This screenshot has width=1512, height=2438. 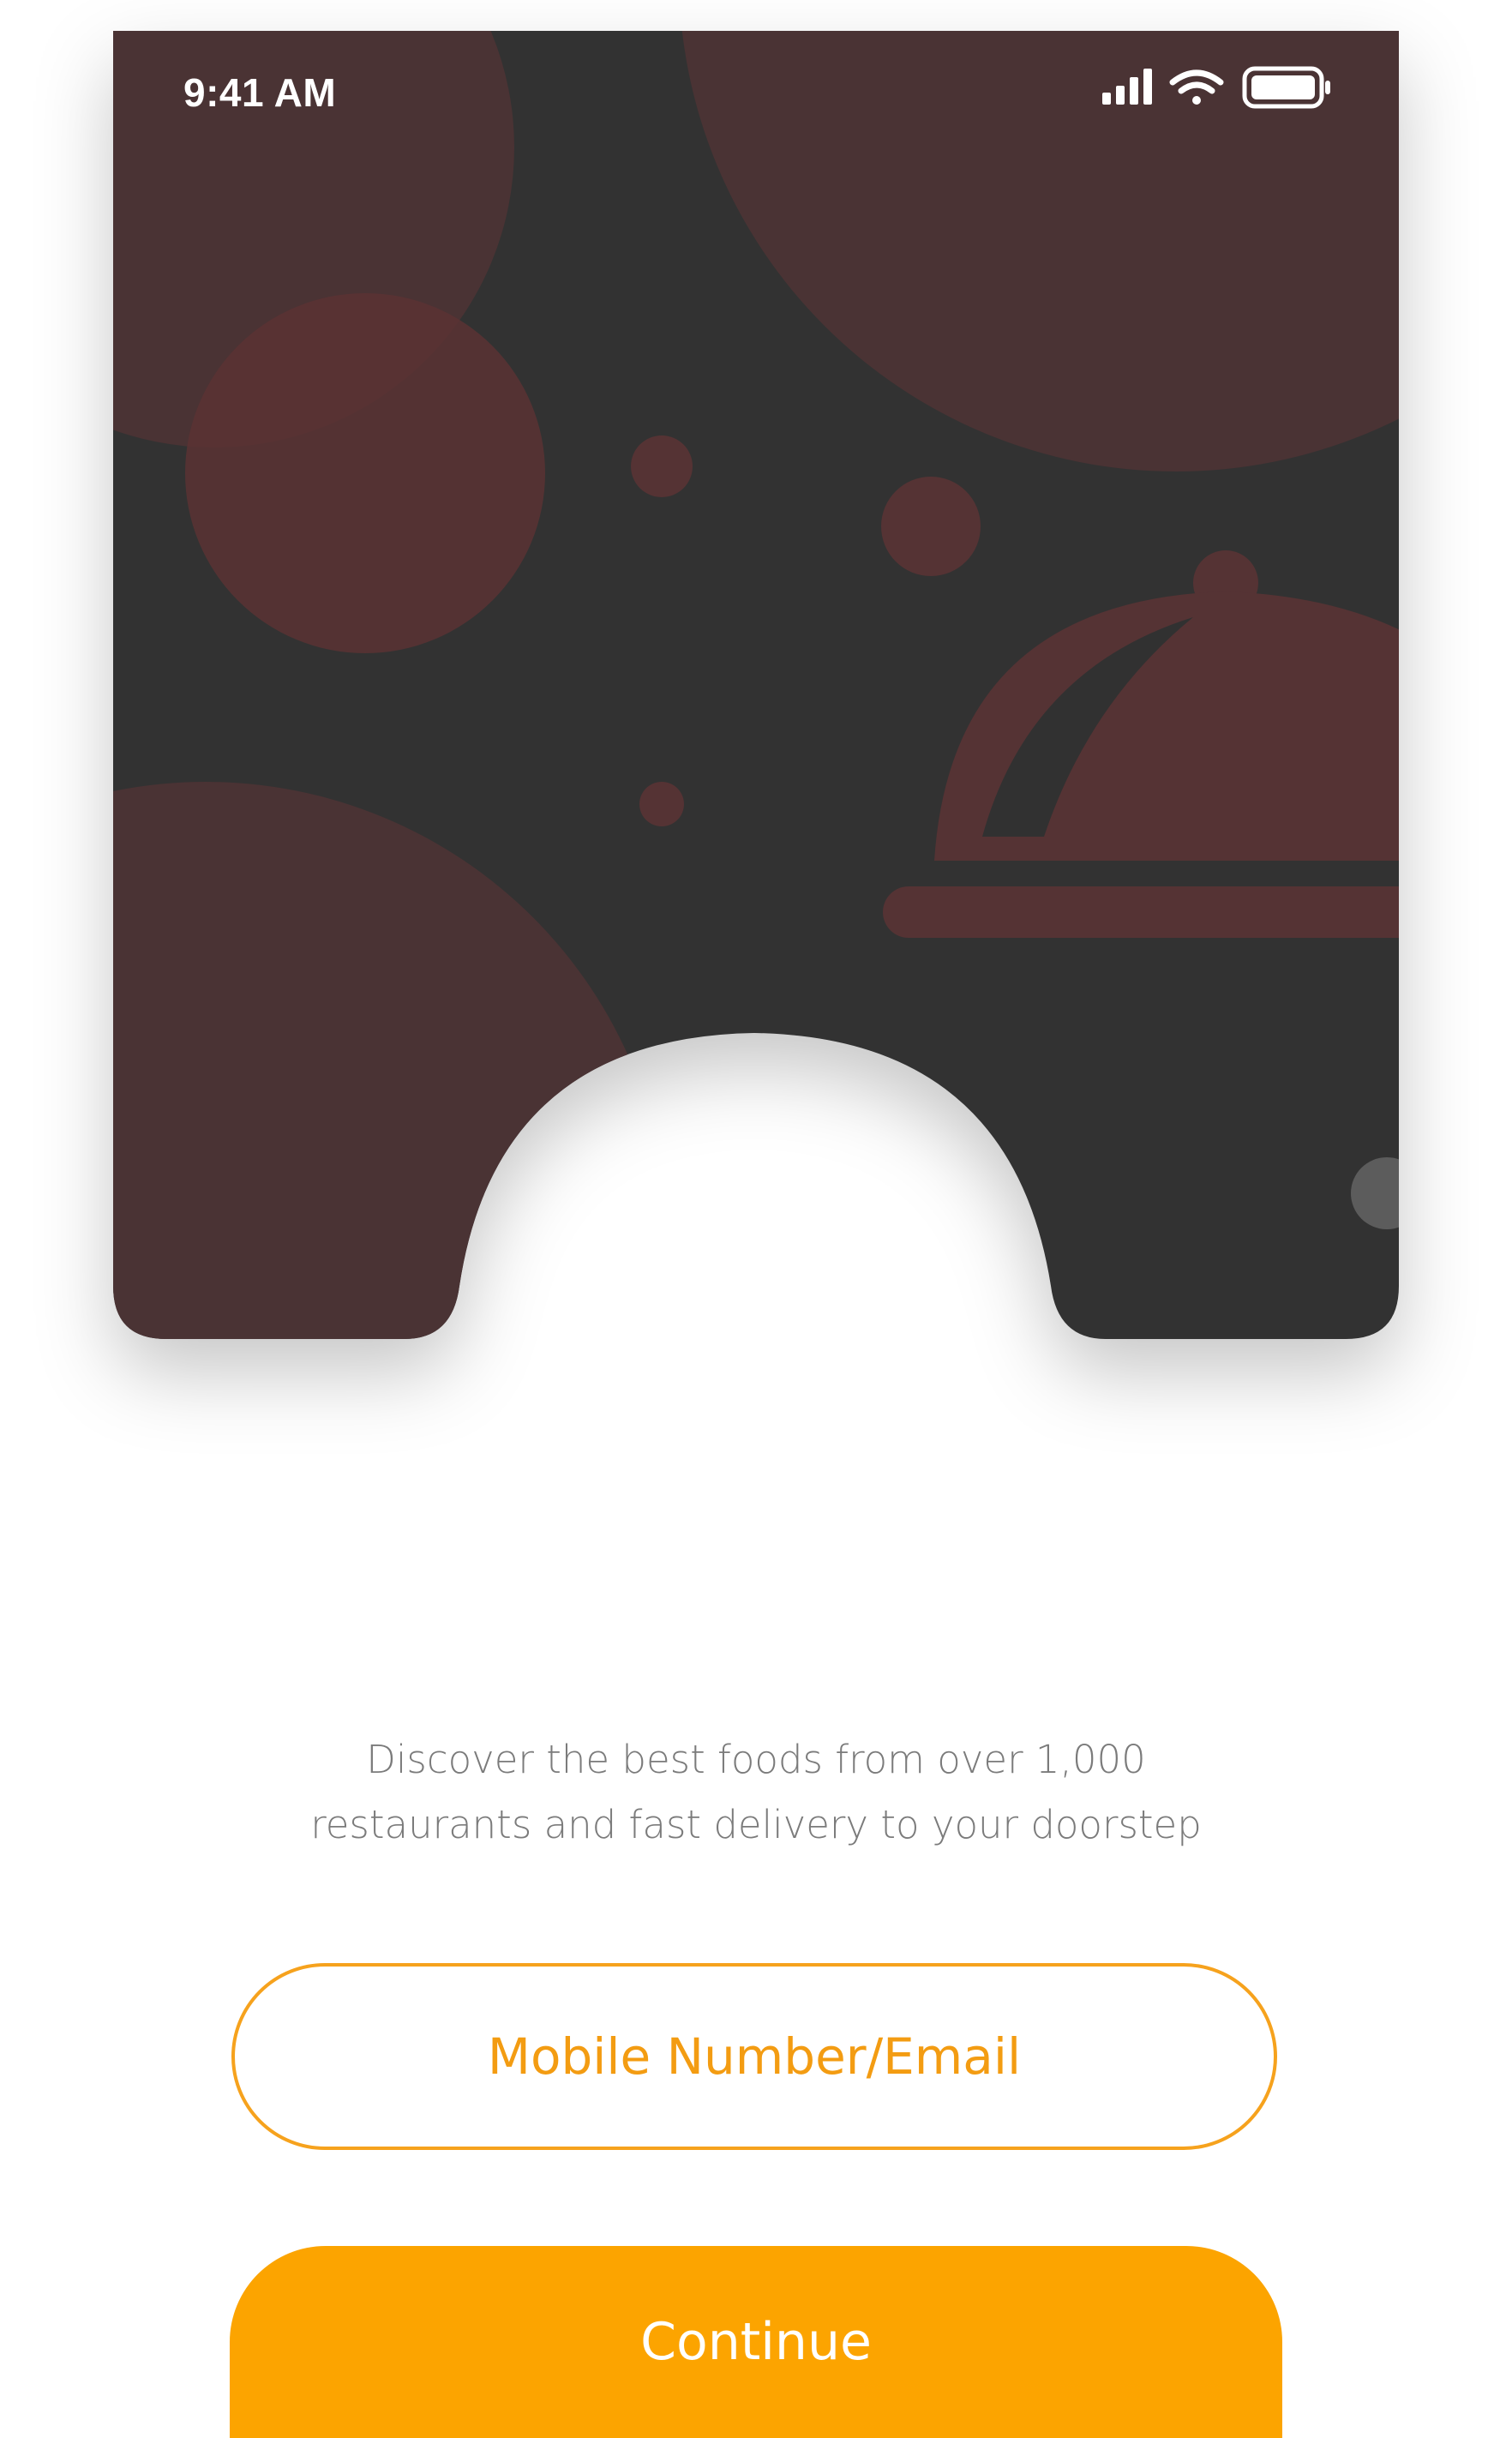 I want to click on mobile-email-input, so click(x=754, y=2057).